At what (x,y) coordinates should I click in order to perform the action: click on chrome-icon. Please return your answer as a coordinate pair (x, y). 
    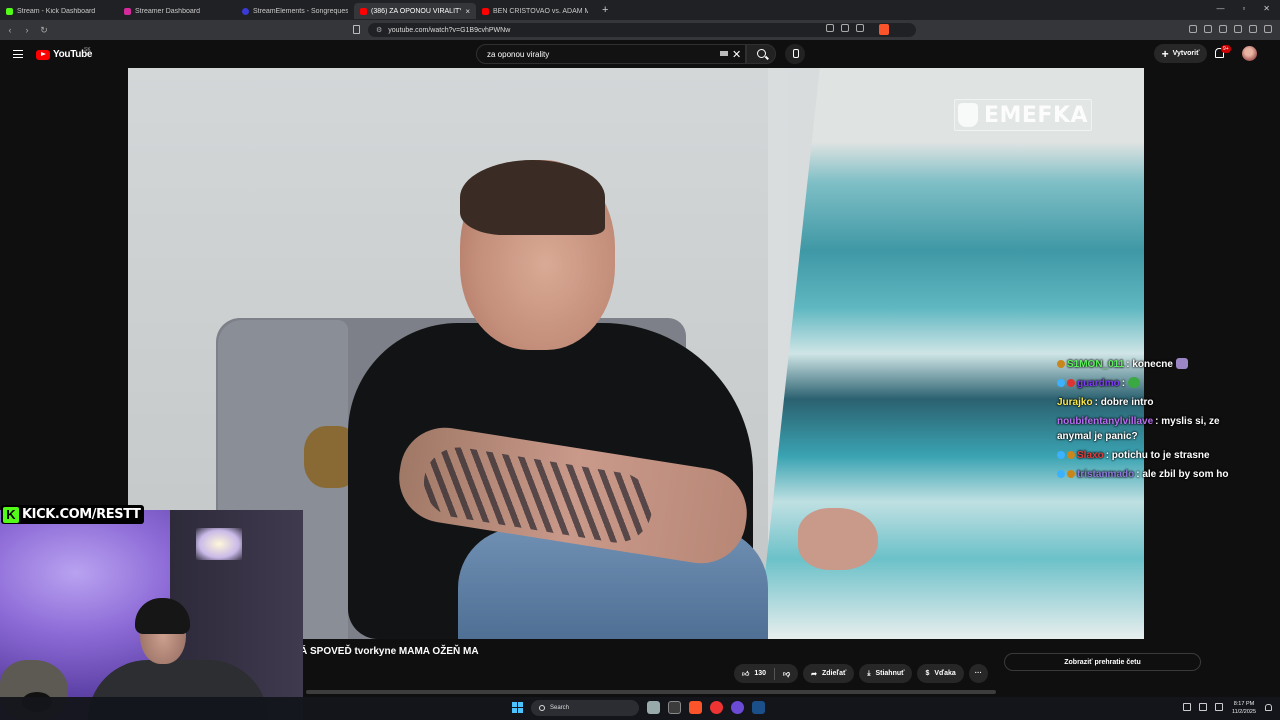
    Looking at the image, I should click on (716, 707).